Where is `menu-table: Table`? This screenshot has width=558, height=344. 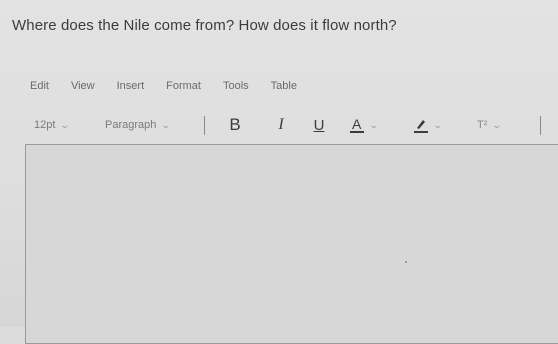
menu-table: Table is located at coordinates (284, 86).